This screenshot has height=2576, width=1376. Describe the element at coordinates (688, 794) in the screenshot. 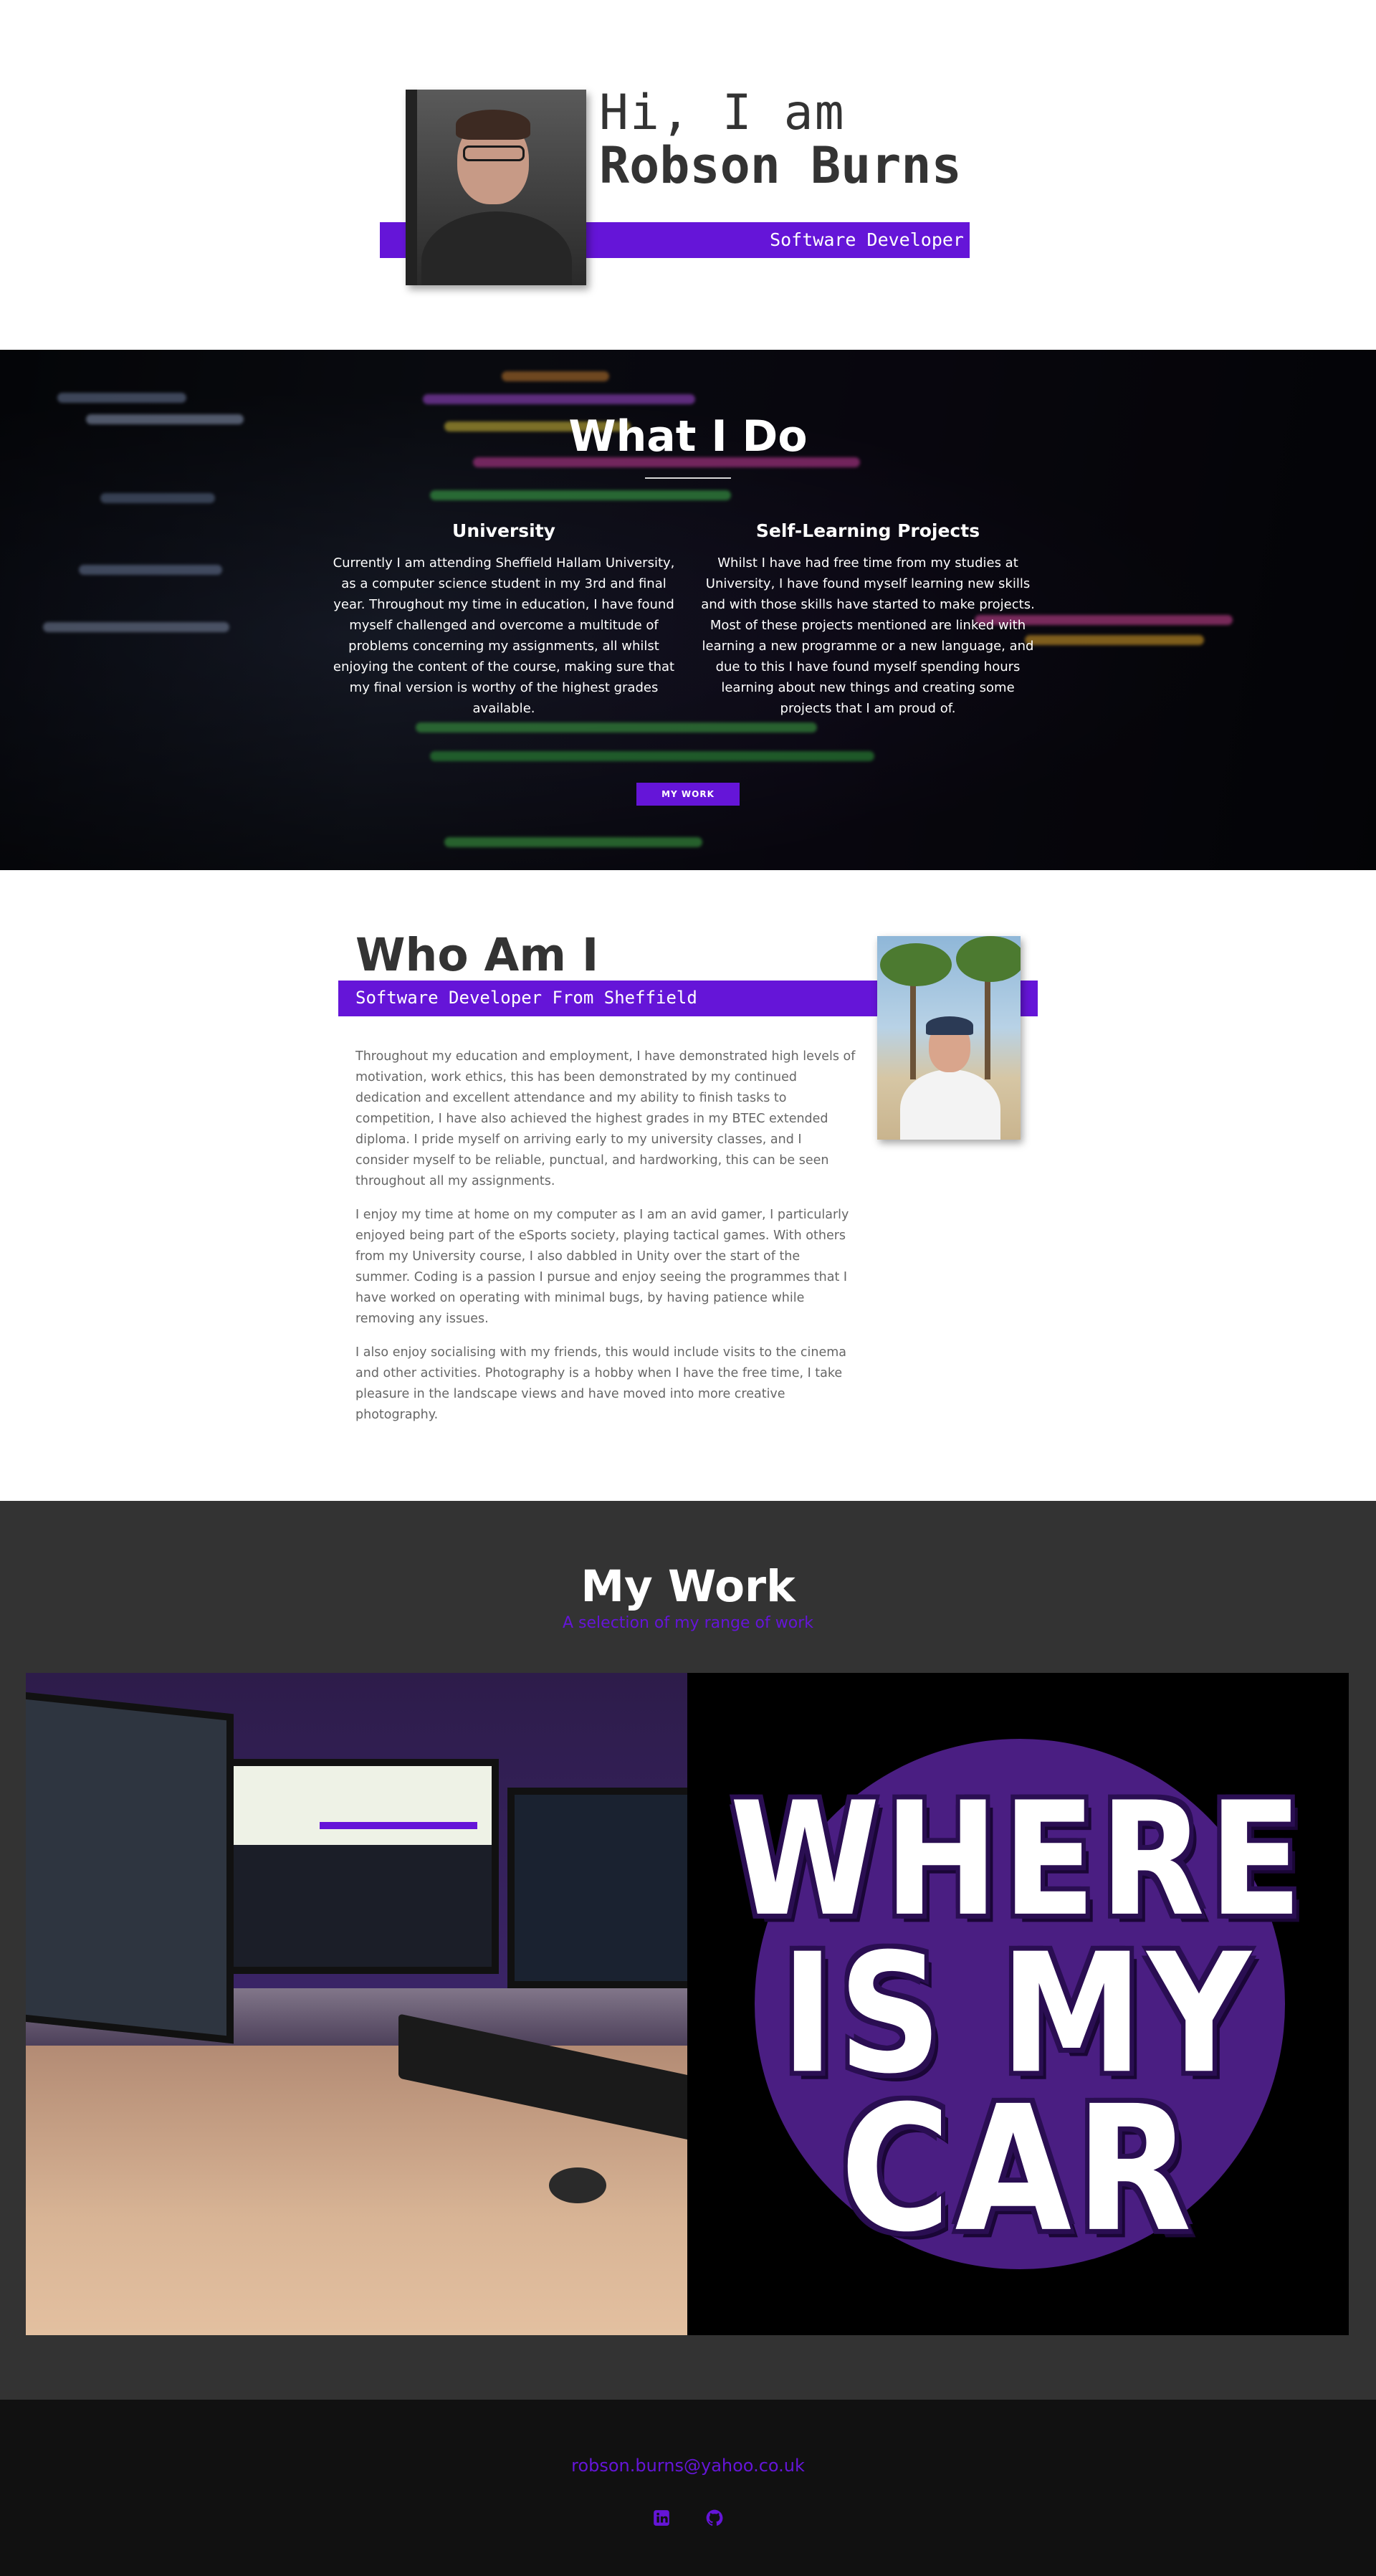

I see `my-work-button: MY WORK` at that location.